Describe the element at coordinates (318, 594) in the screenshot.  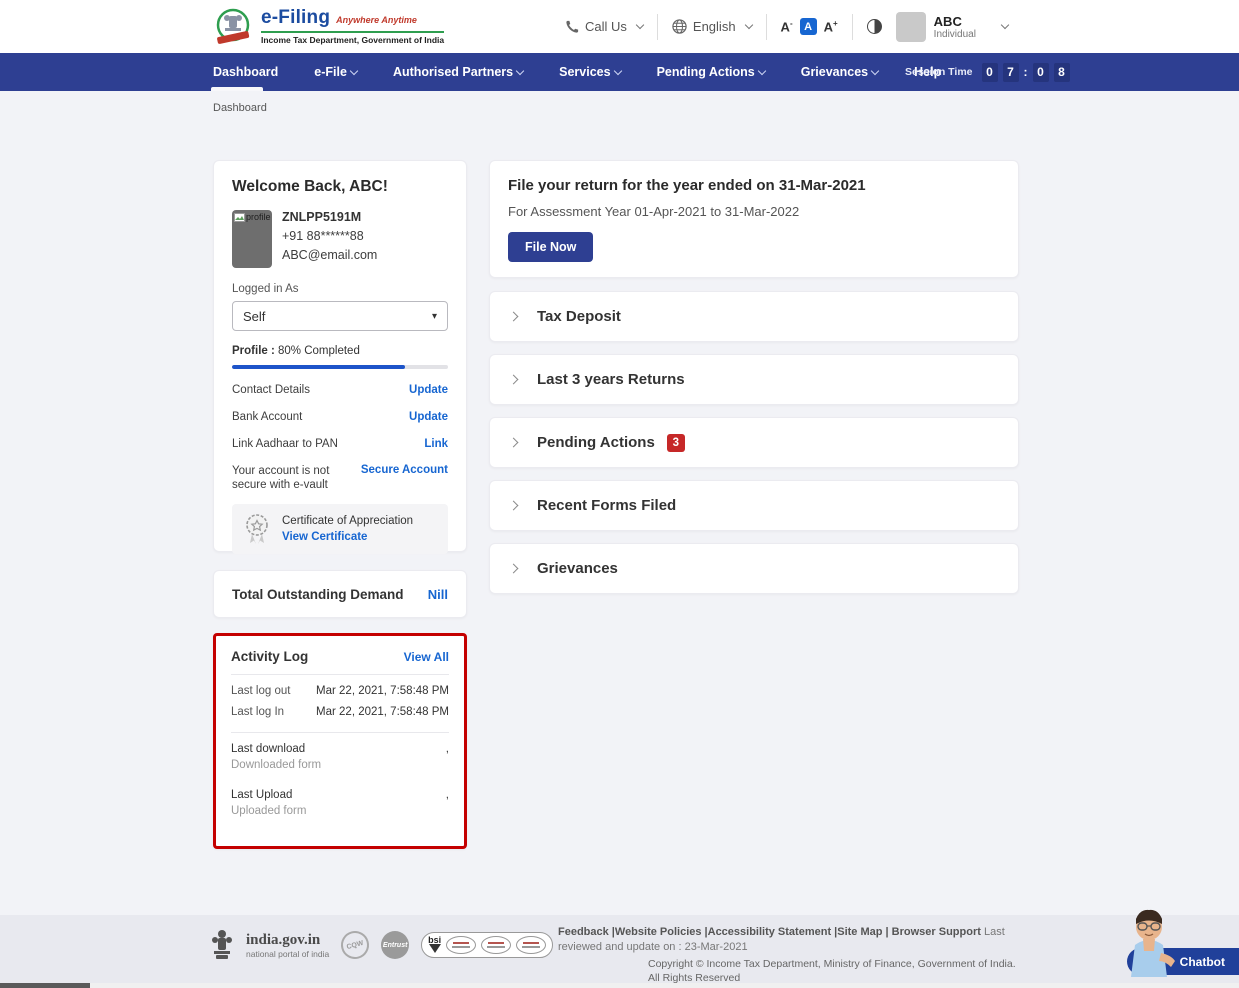
I see `outstanding-demand-label: Total Outstanding Demand` at that location.